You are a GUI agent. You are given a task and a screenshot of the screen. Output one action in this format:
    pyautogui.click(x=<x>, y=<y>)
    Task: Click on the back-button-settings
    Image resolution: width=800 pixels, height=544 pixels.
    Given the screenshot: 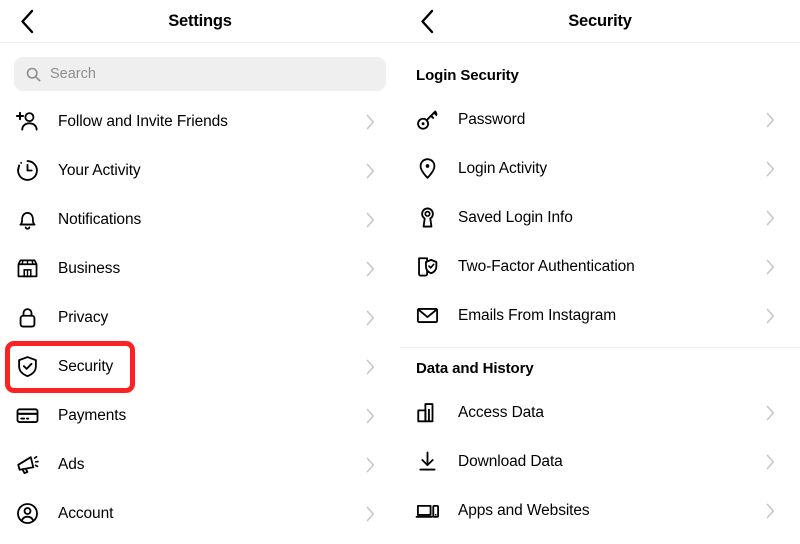 What is the action you would take?
    pyautogui.click(x=27, y=21)
    